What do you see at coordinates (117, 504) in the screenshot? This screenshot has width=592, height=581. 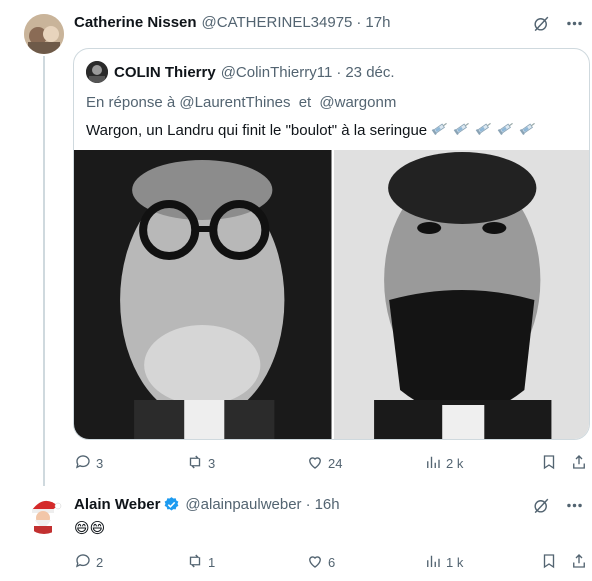 I see `author-name: Alain Weber` at bounding box center [117, 504].